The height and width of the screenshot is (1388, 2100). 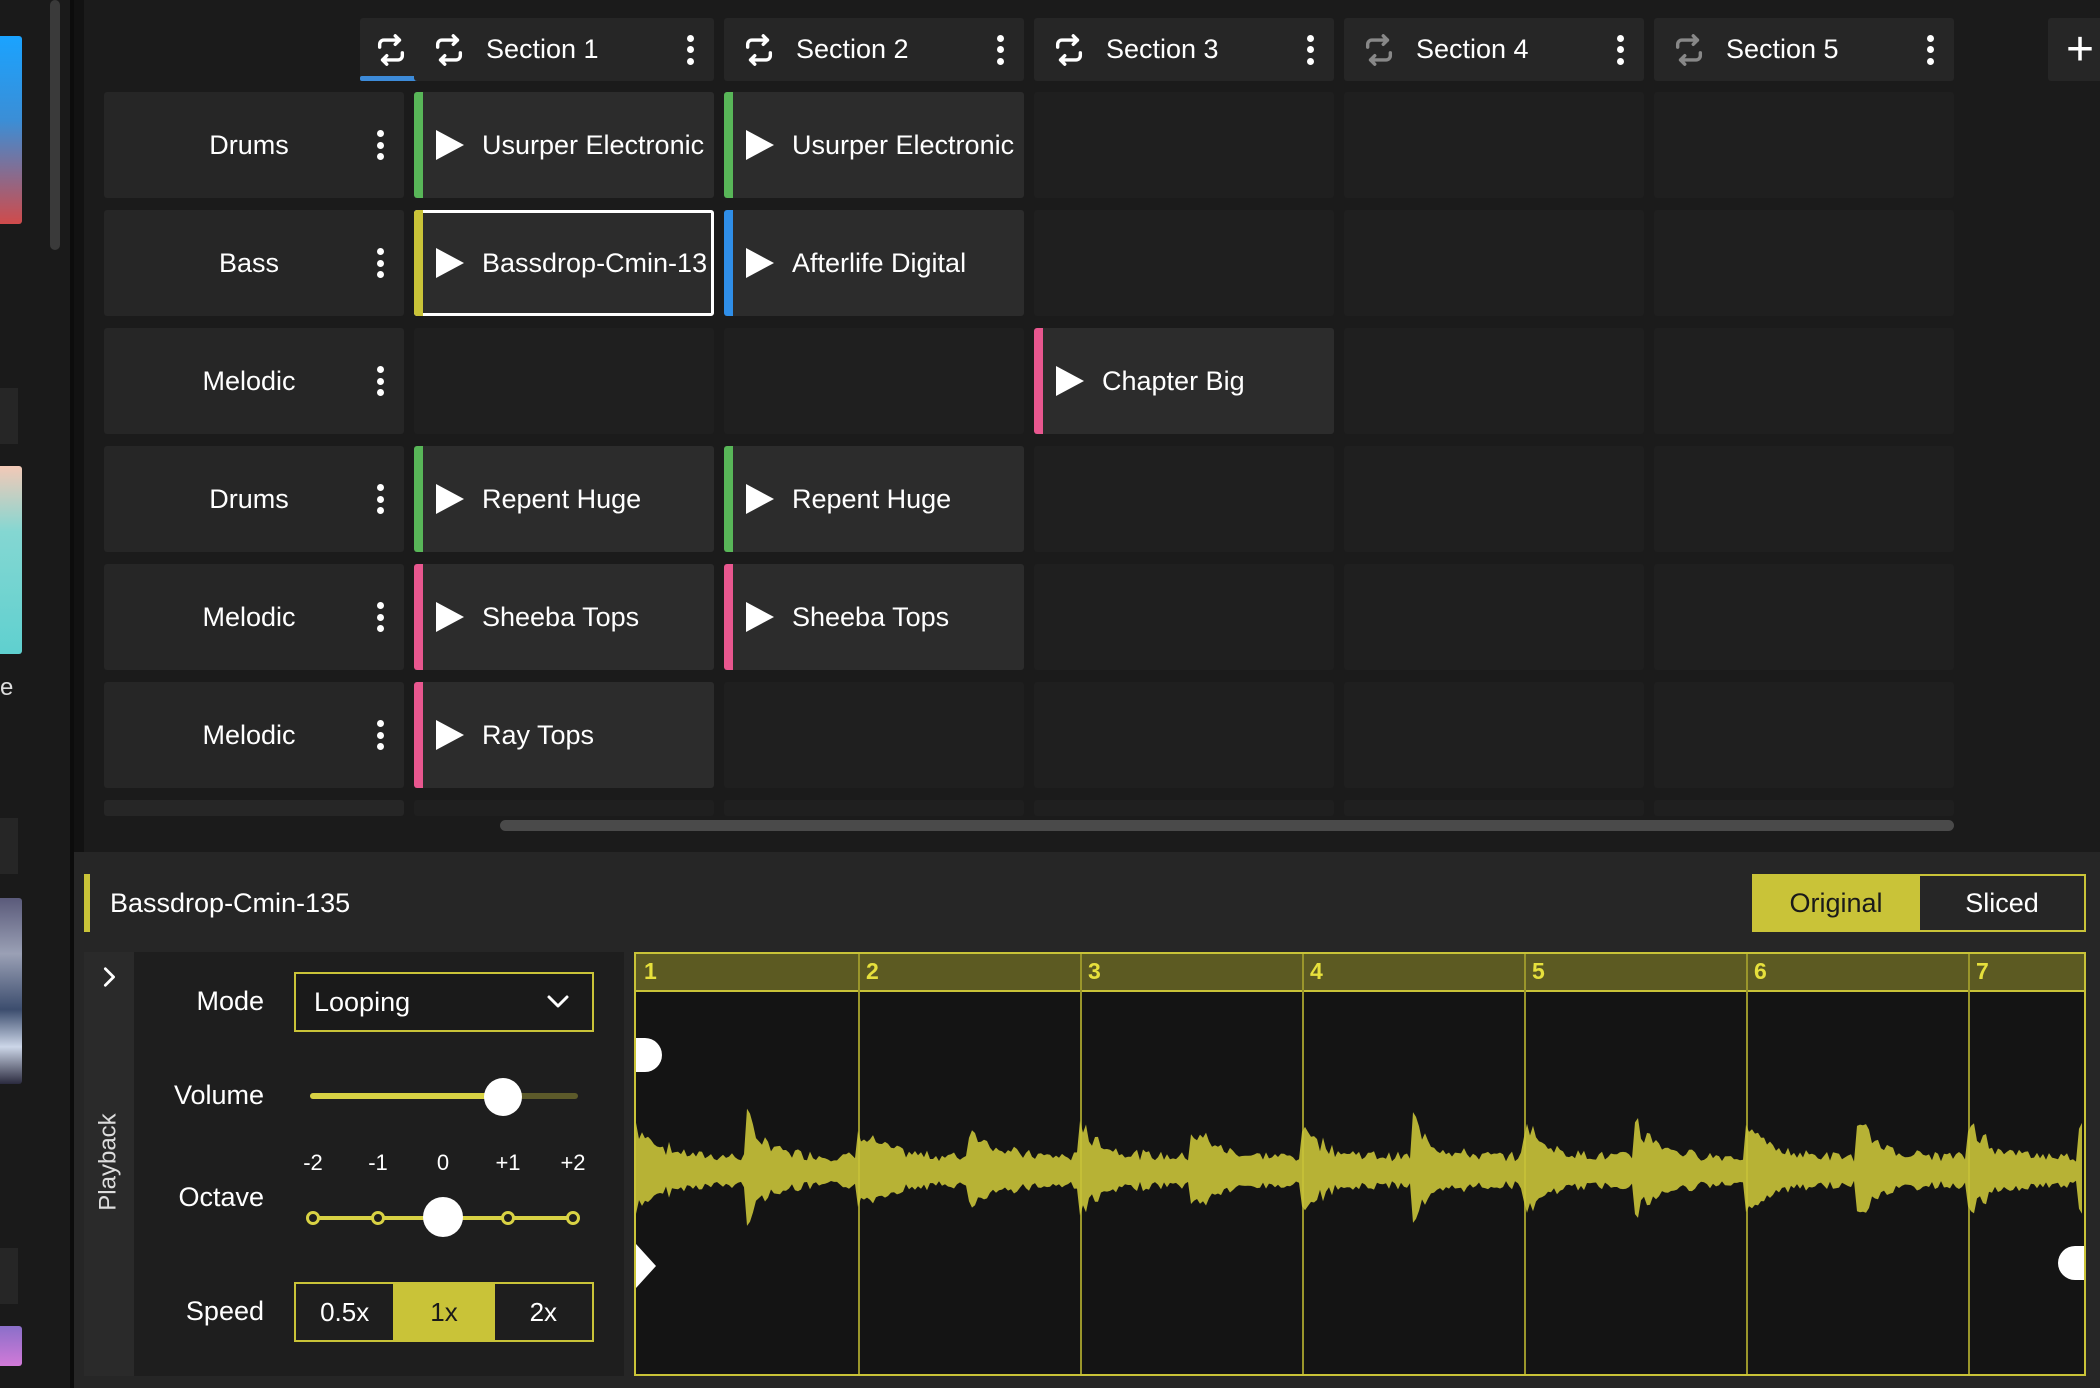 What do you see at coordinates (874, 49) in the screenshot?
I see `section-header-2: Section 2` at bounding box center [874, 49].